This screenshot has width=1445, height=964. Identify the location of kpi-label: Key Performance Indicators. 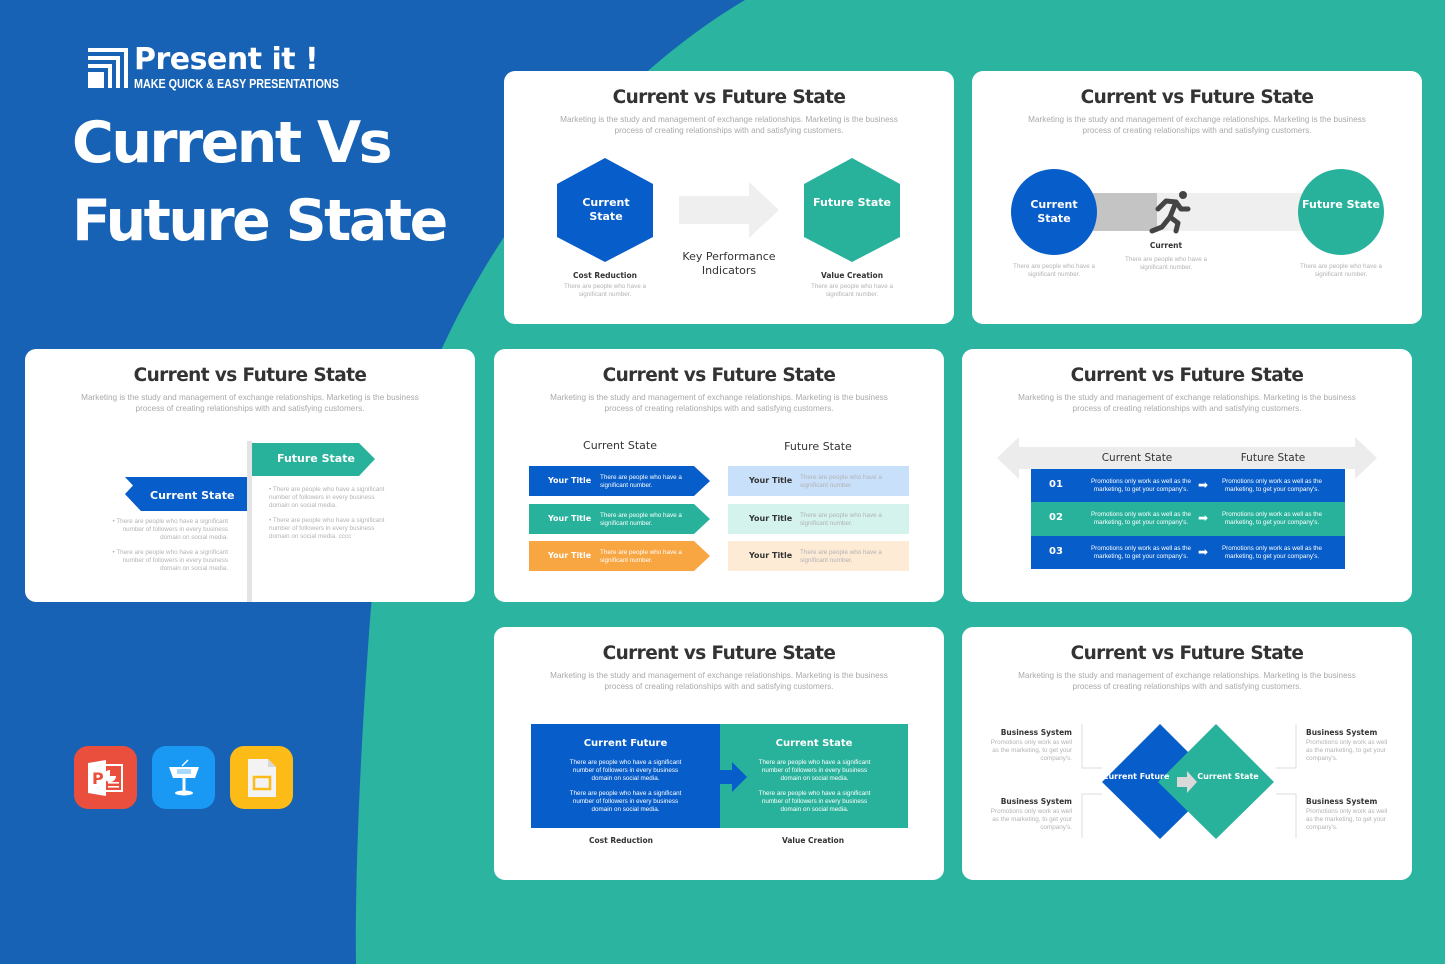
(729, 263).